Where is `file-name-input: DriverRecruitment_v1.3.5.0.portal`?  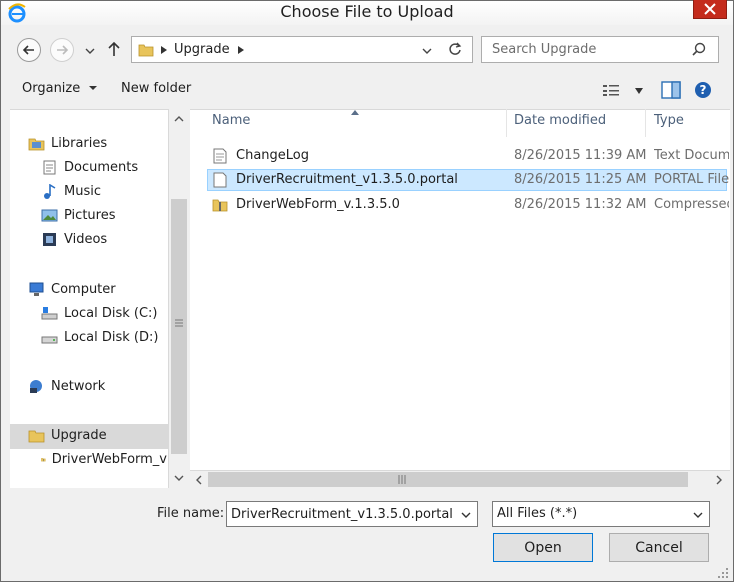 file-name-input: DriverRecruitment_v1.3.5.0.portal is located at coordinates (352, 514).